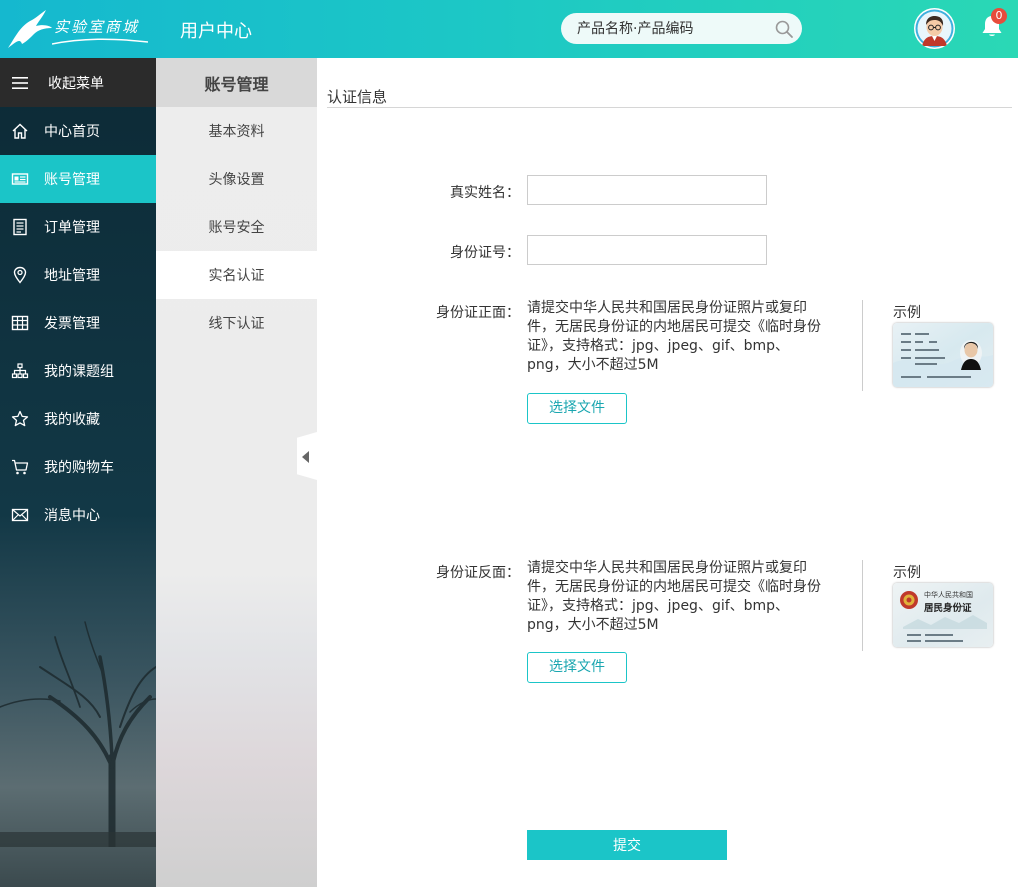 The width and height of the screenshot is (1018, 887). I want to click on sidebar-item-home: 中心首页, so click(78, 131).